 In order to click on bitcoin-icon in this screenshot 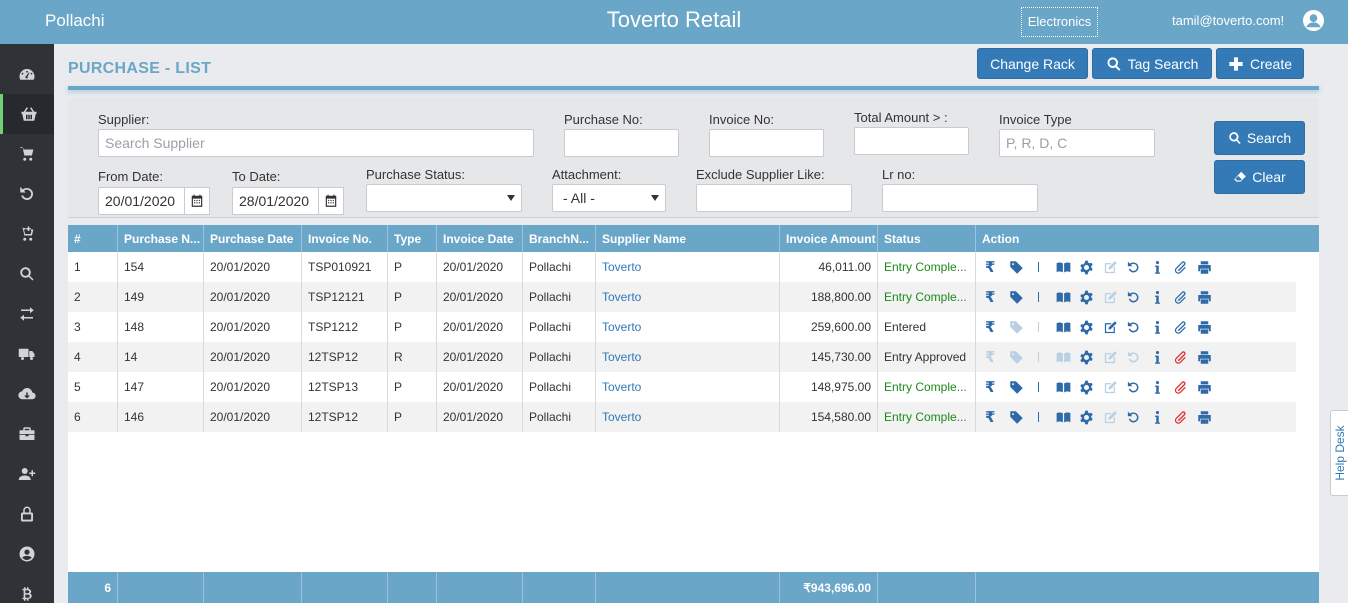, I will do `click(27, 588)`.